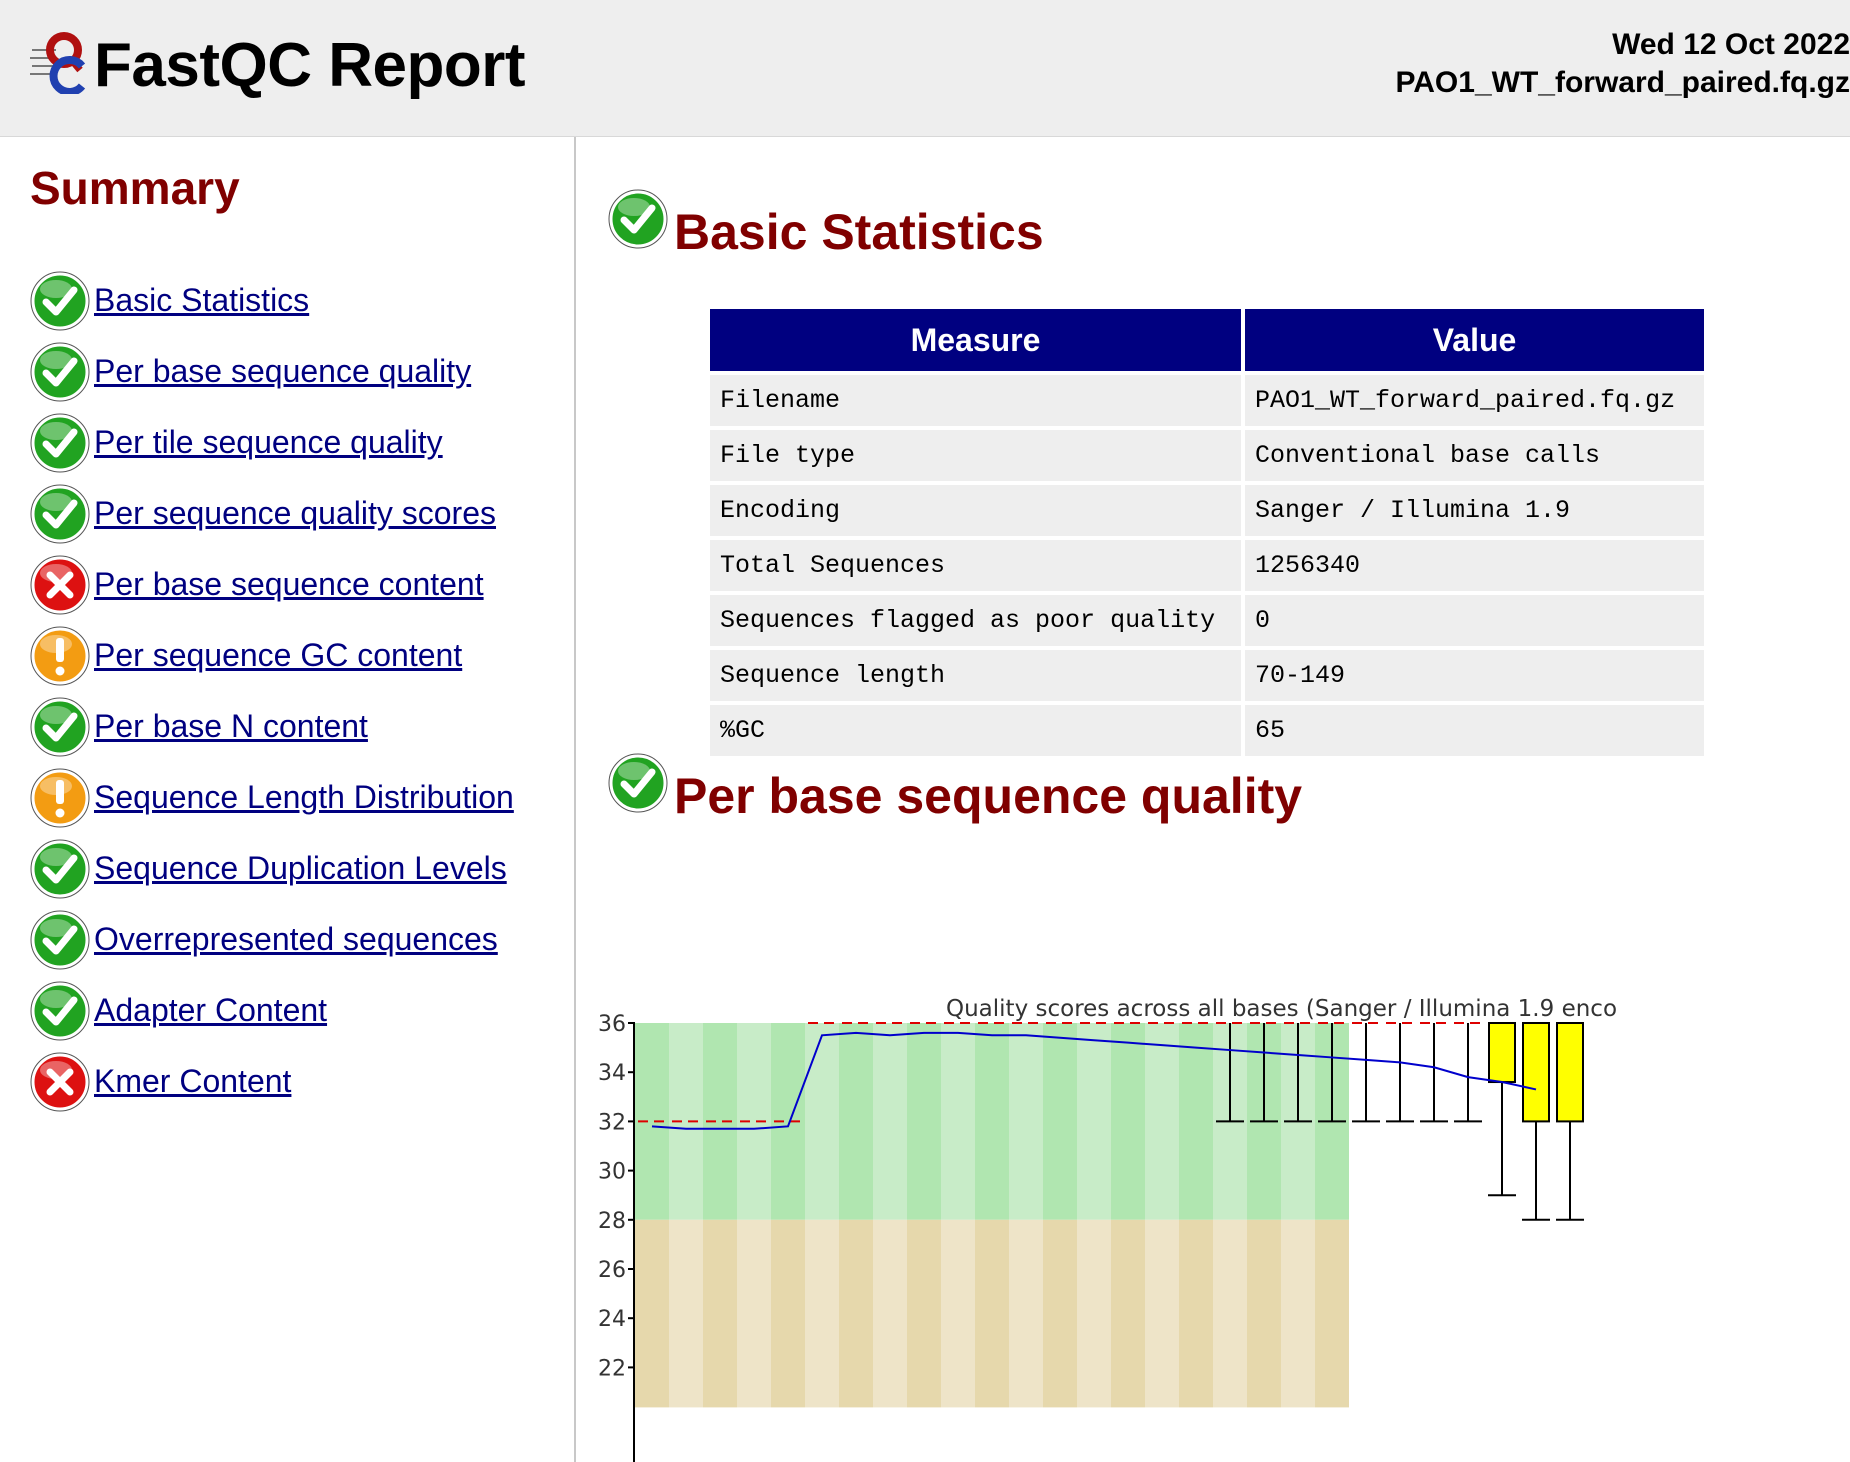 This screenshot has height=1462, width=1850. What do you see at coordinates (231, 726) in the screenshot?
I see `summary-link: Per base N content` at bounding box center [231, 726].